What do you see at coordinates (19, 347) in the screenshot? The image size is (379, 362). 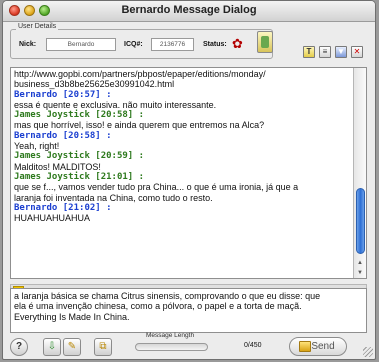 I see `help-button: ?` at bounding box center [19, 347].